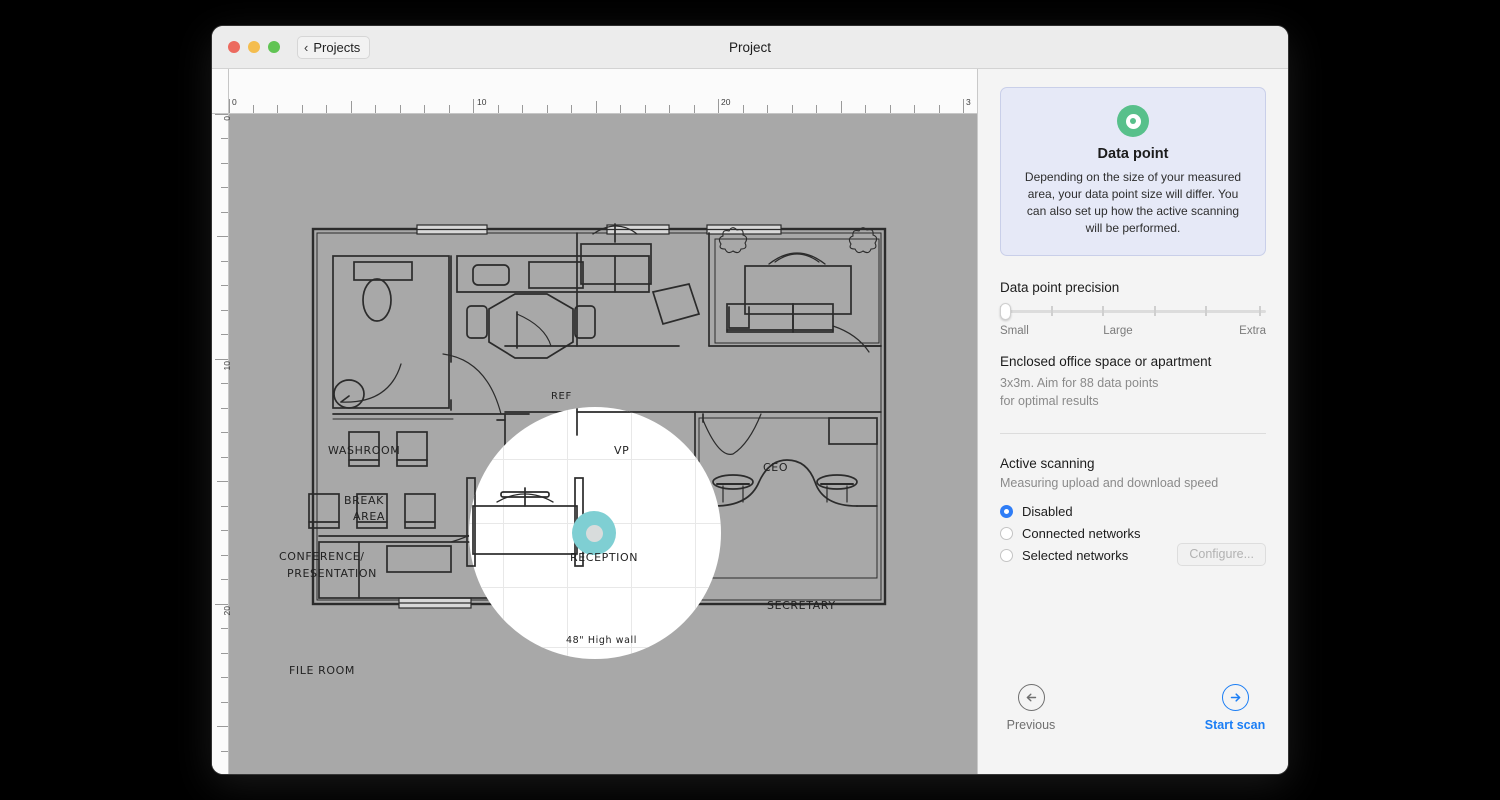 This screenshot has width=1500, height=800. I want to click on previous-button: Previous, so click(1031, 708).